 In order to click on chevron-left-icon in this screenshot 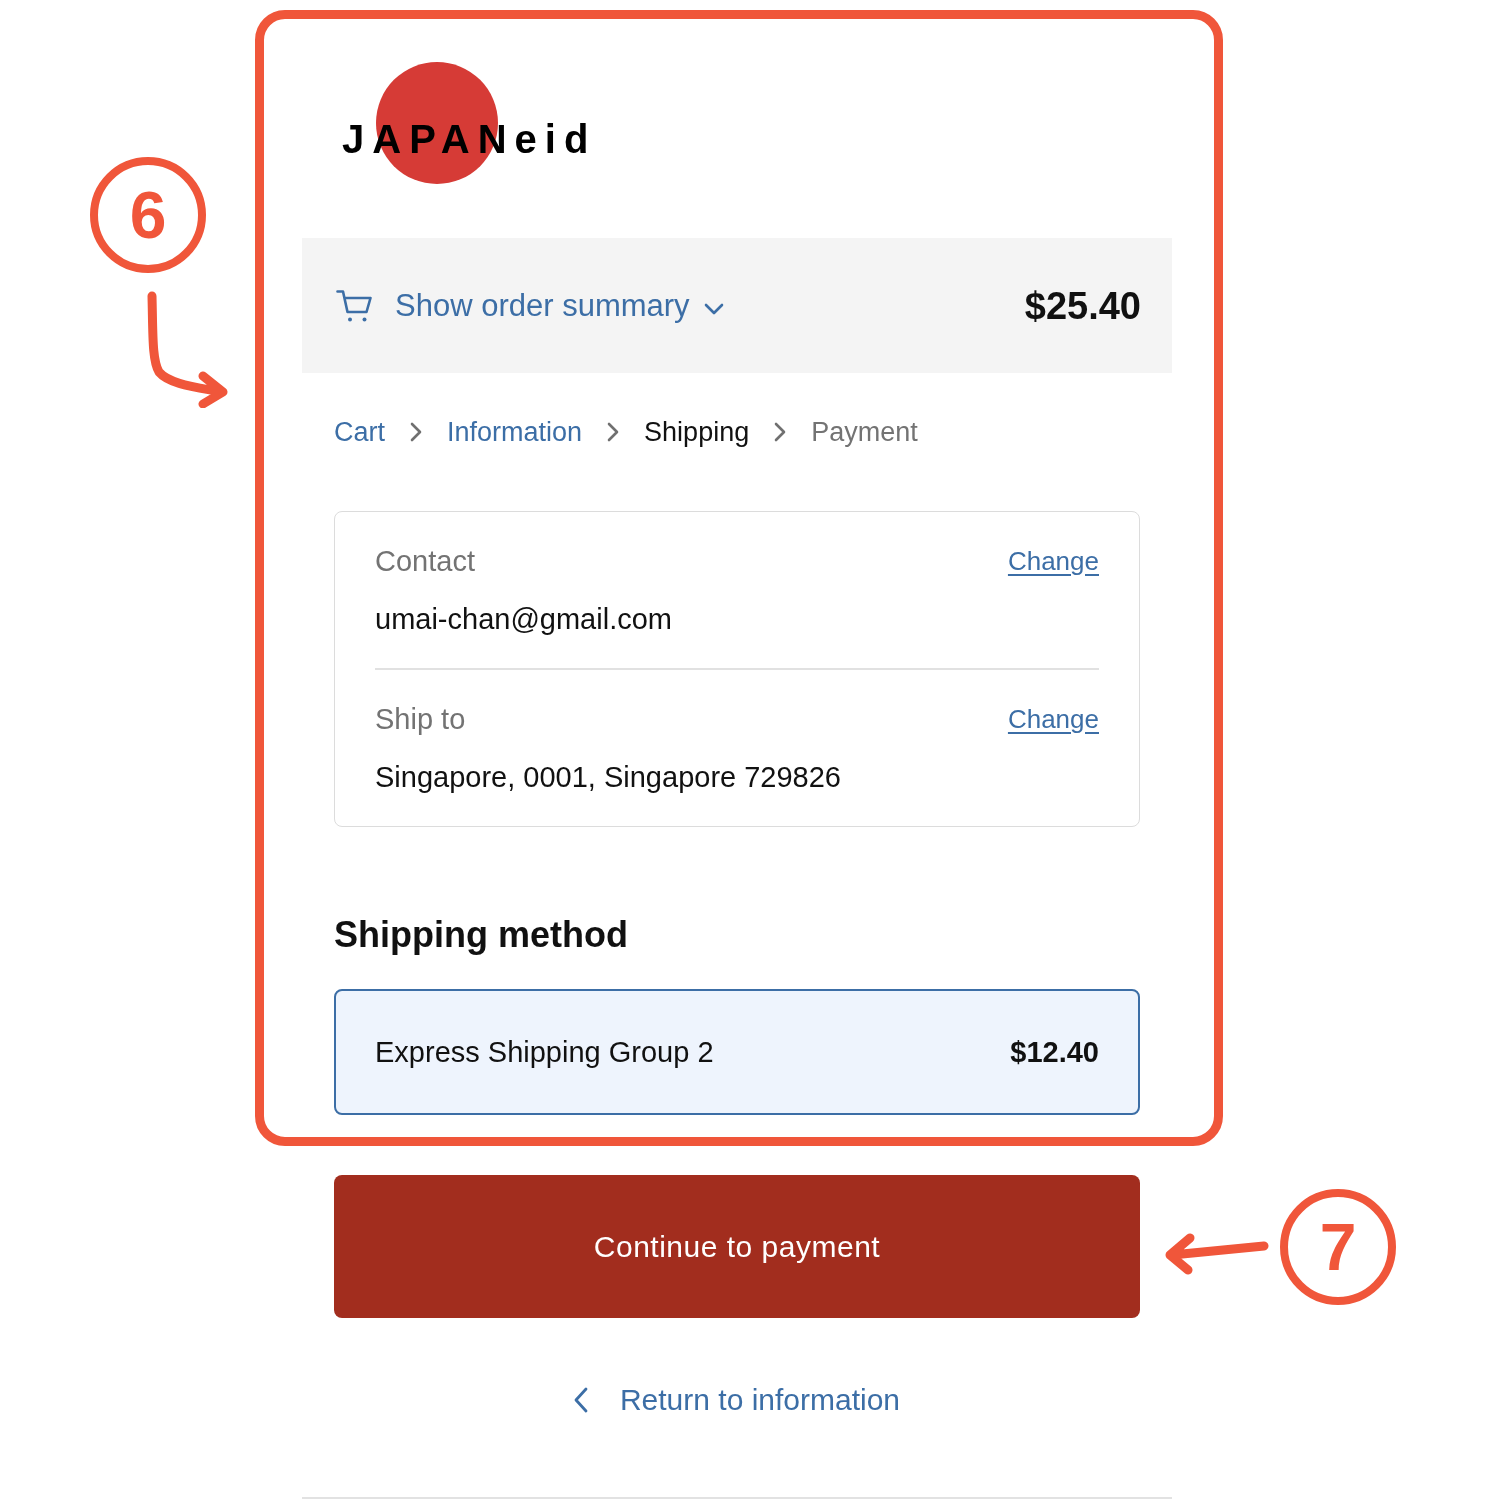, I will do `click(580, 1400)`.